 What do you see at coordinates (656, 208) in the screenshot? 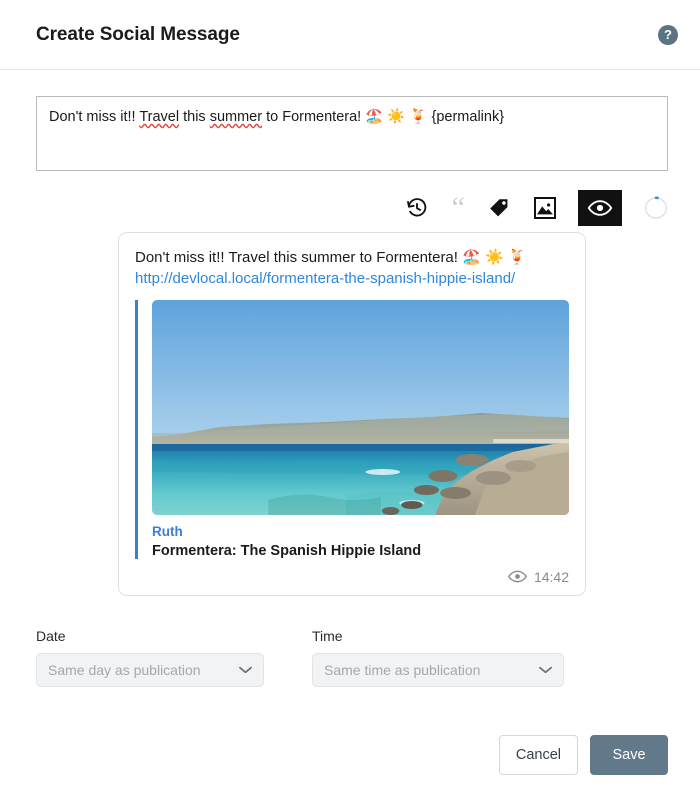
I see `character-counter-ring` at bounding box center [656, 208].